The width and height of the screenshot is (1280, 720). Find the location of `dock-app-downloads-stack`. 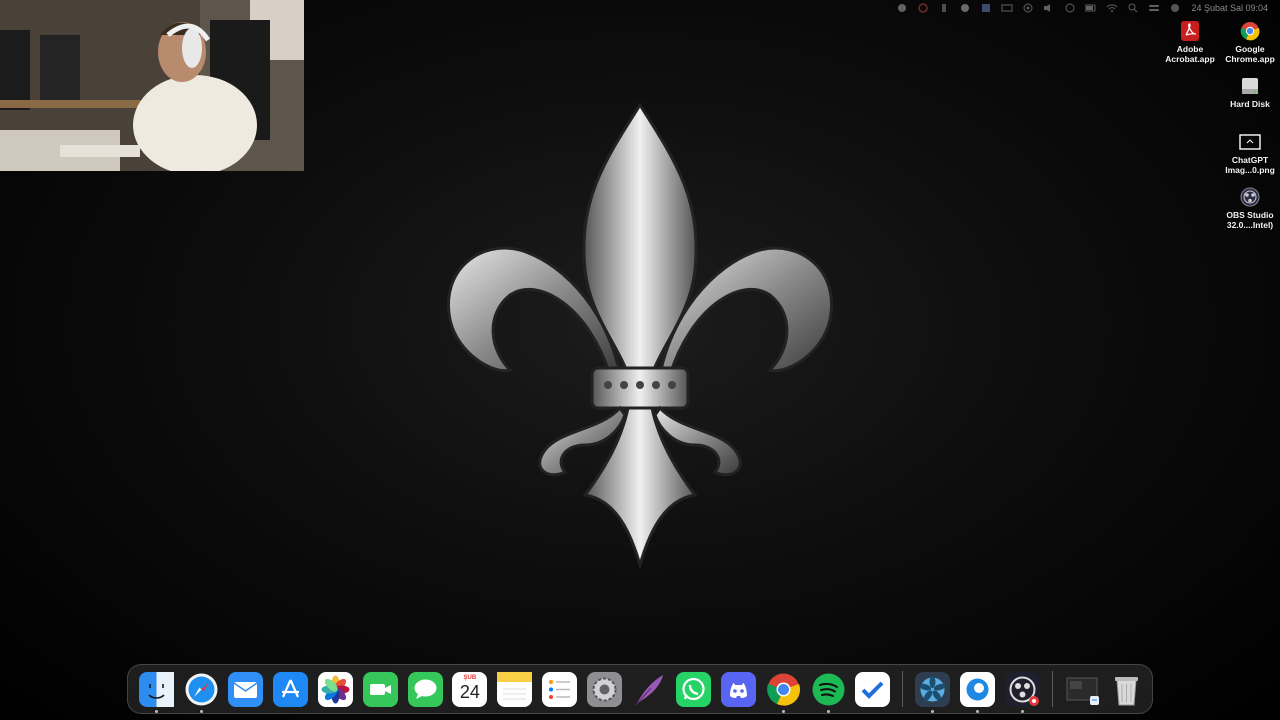

dock-app-downloads-stack is located at coordinates (1082, 689).